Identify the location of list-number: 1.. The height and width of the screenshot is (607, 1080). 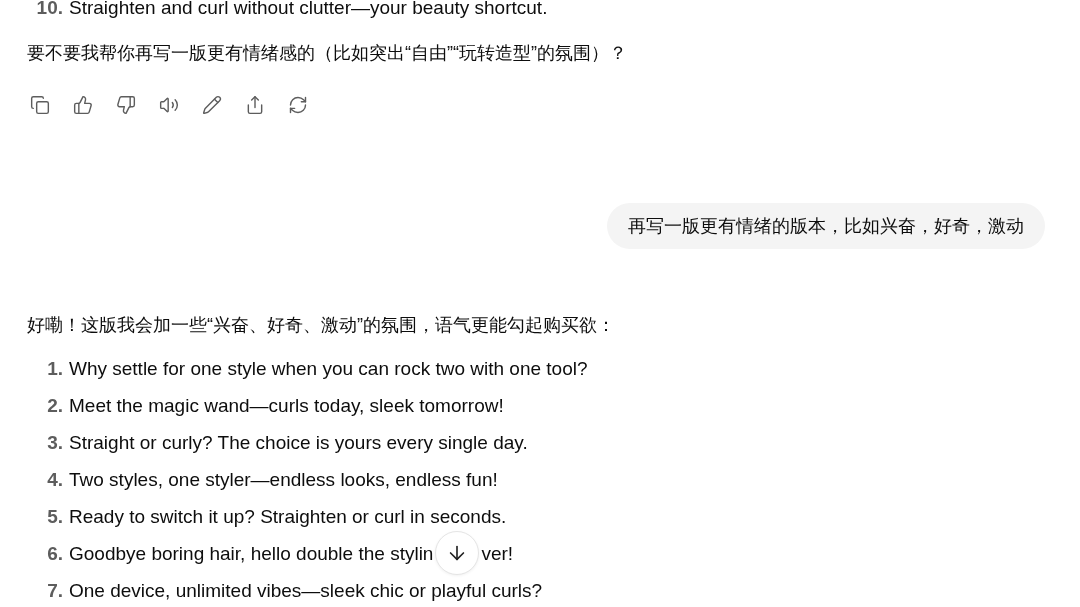
(55, 368).